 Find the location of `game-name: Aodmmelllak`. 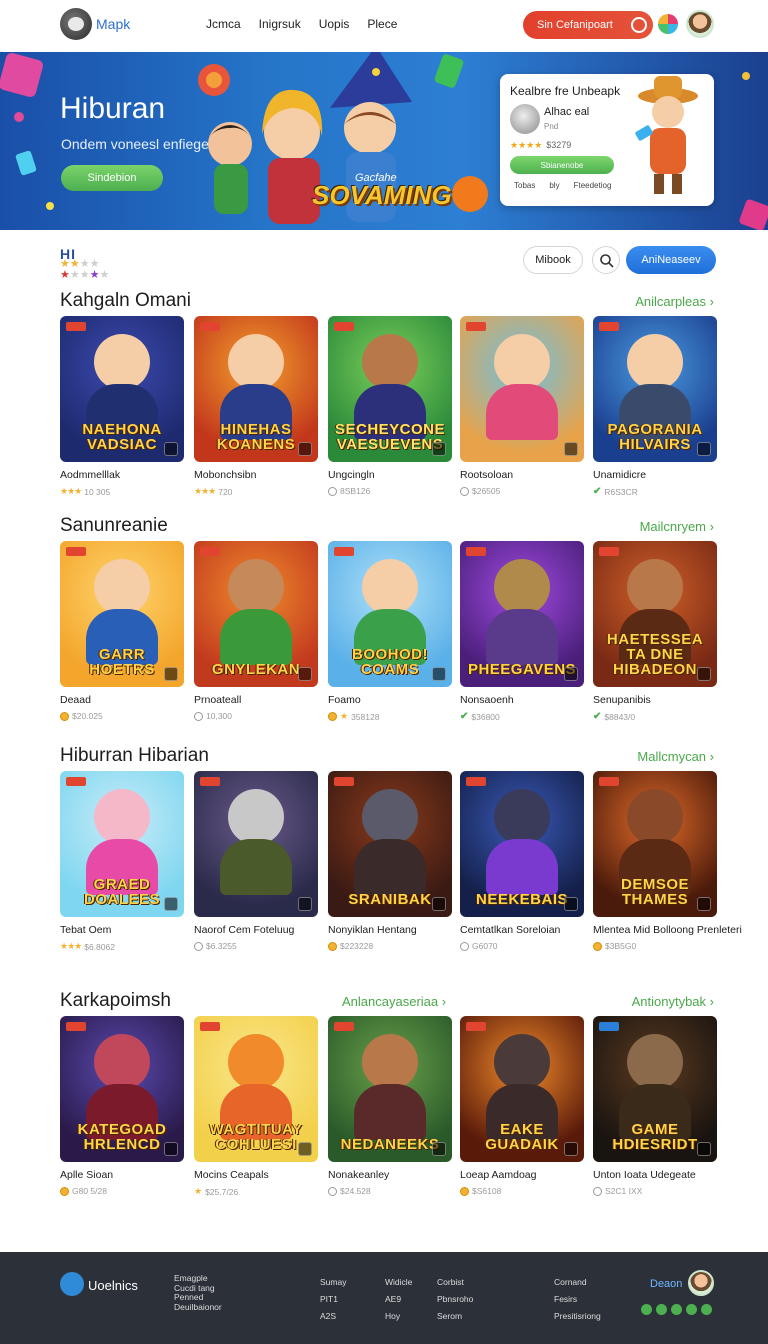

game-name: Aodmmelllak is located at coordinates (122, 475).